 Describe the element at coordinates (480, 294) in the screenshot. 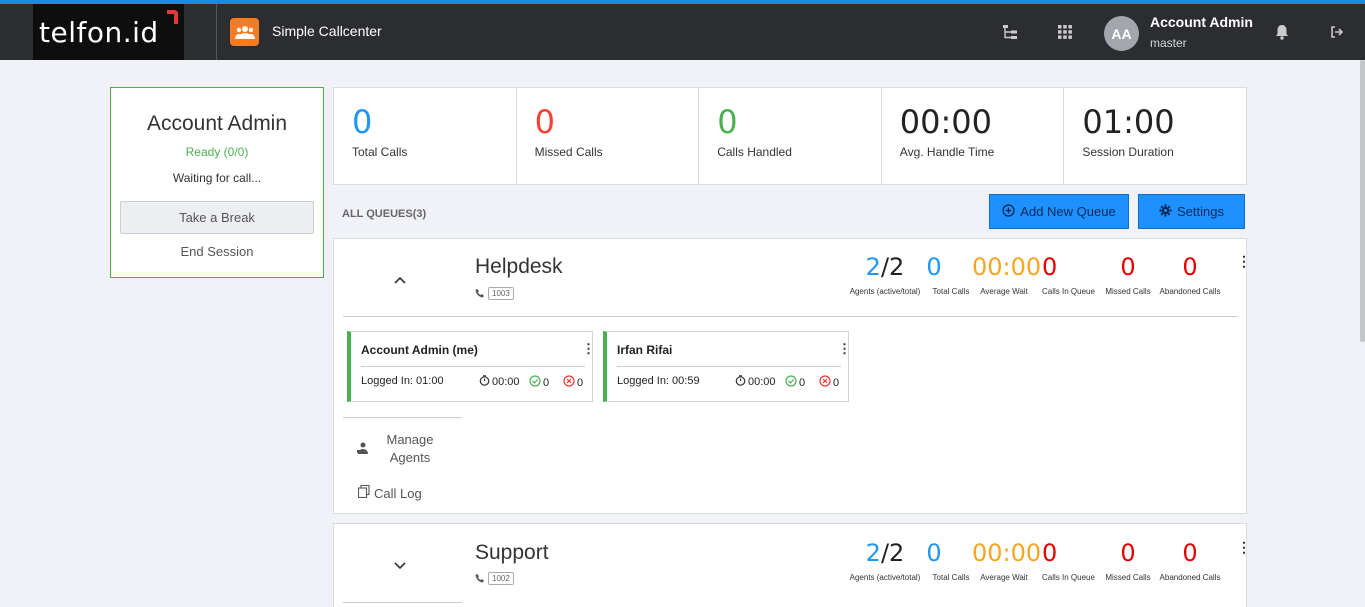

I see `phone-icon` at that location.